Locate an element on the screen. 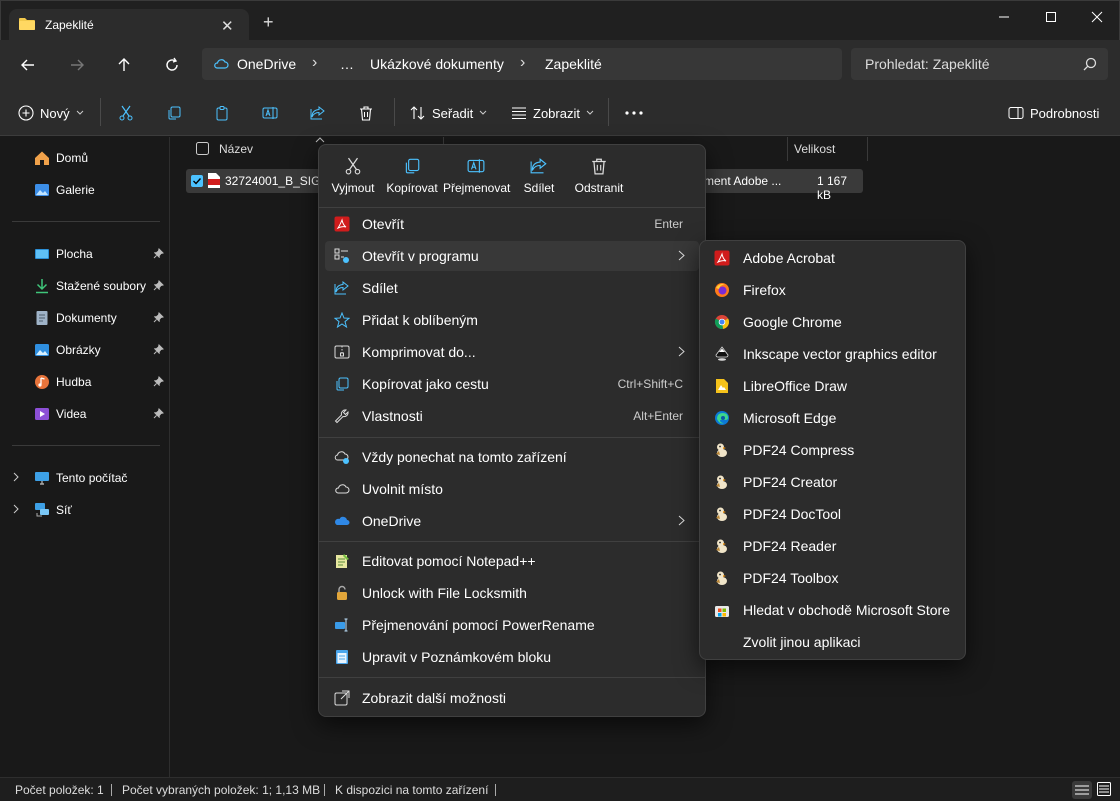 The image size is (1120, 801). submenu-item-firefox: Firefox is located at coordinates (832, 290).